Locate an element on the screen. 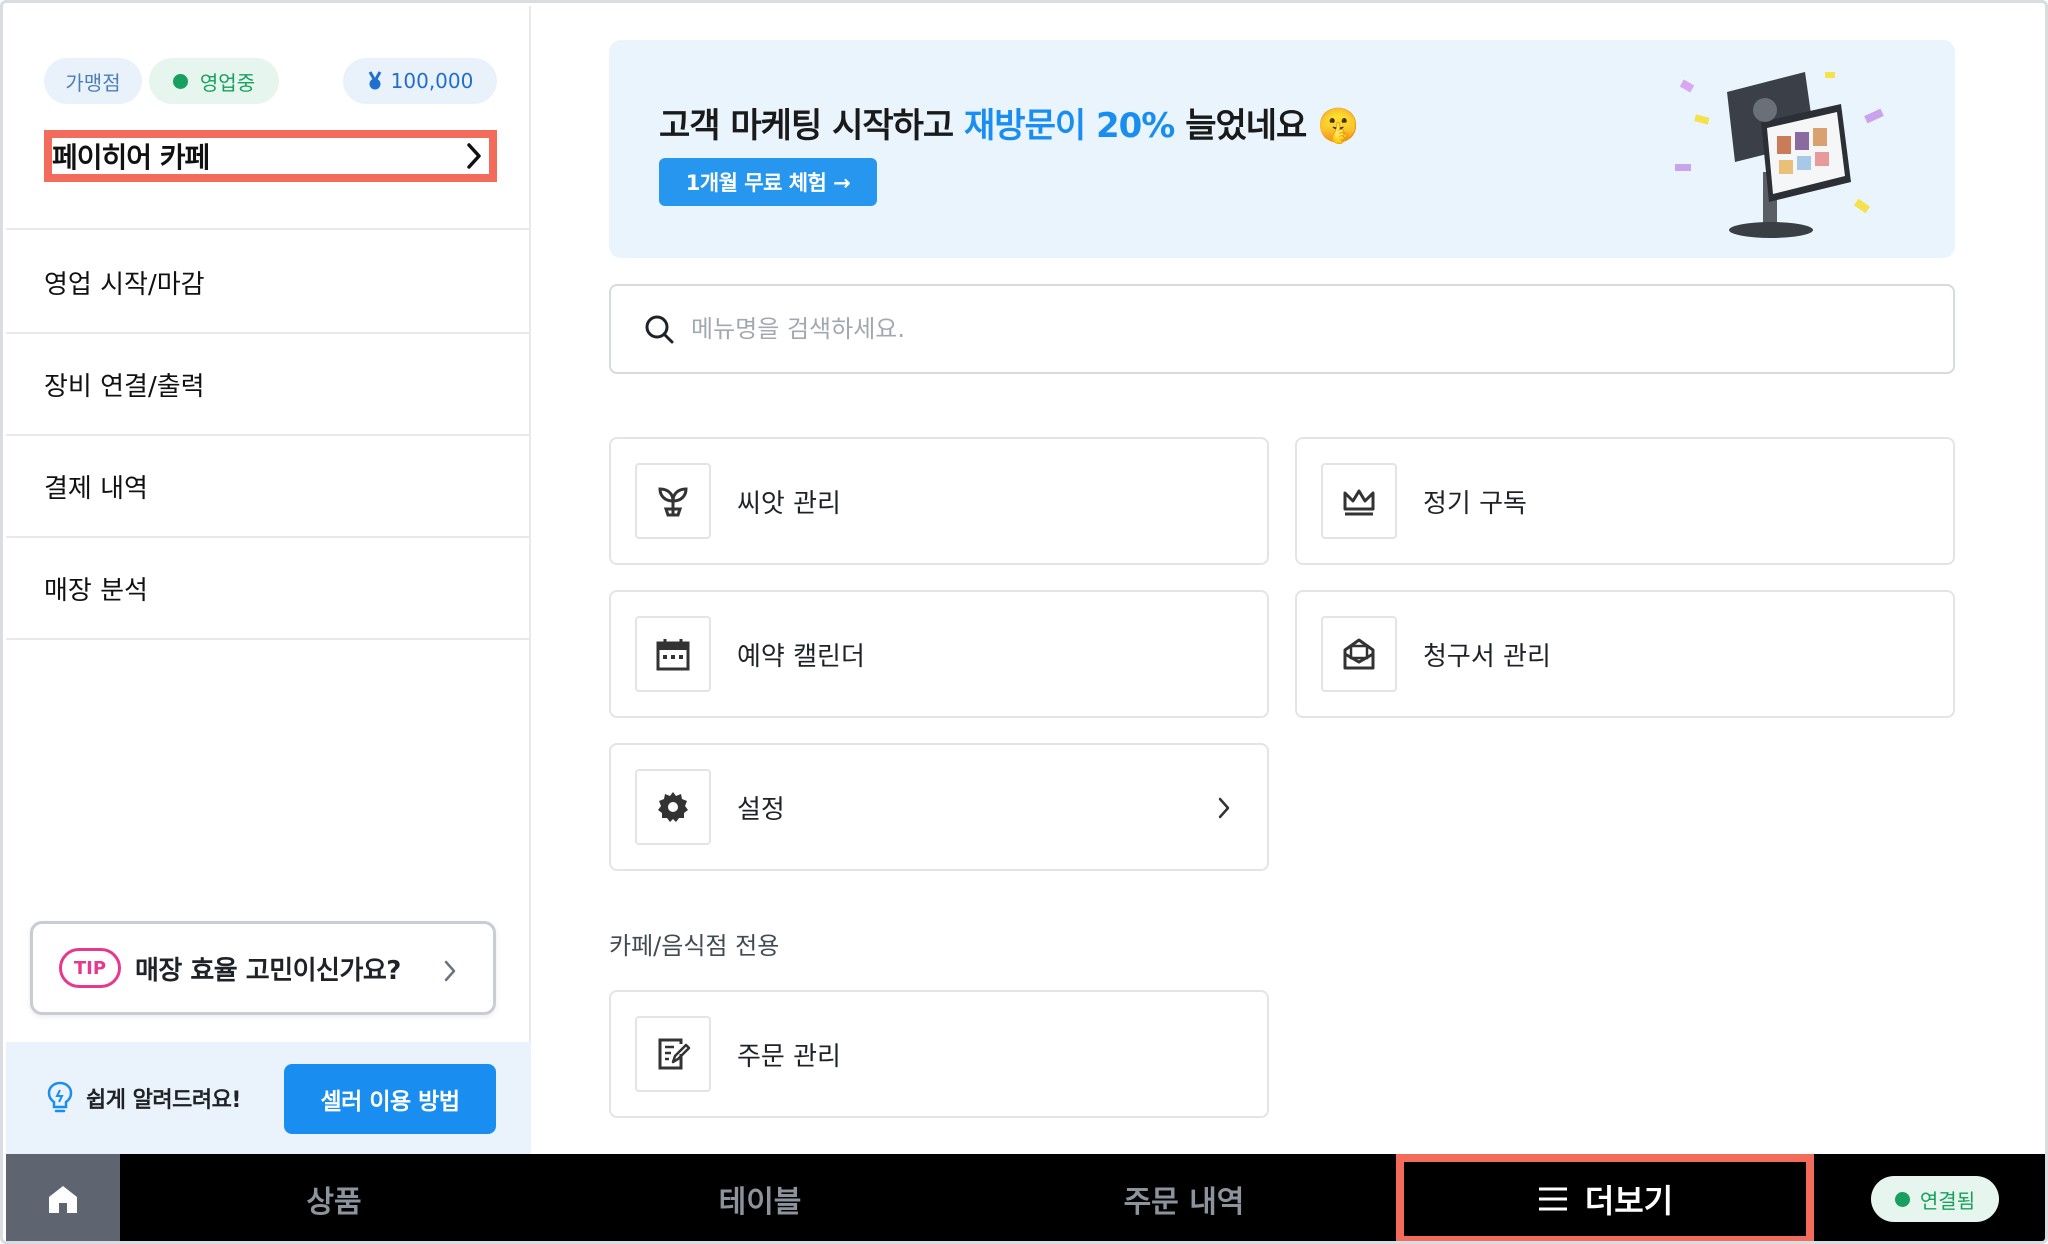 This screenshot has width=2048, height=1244. banner-title: 고객 마케팅 시작하고 재방문이 20% 늘었네요 🤫 is located at coordinates (1009, 122).